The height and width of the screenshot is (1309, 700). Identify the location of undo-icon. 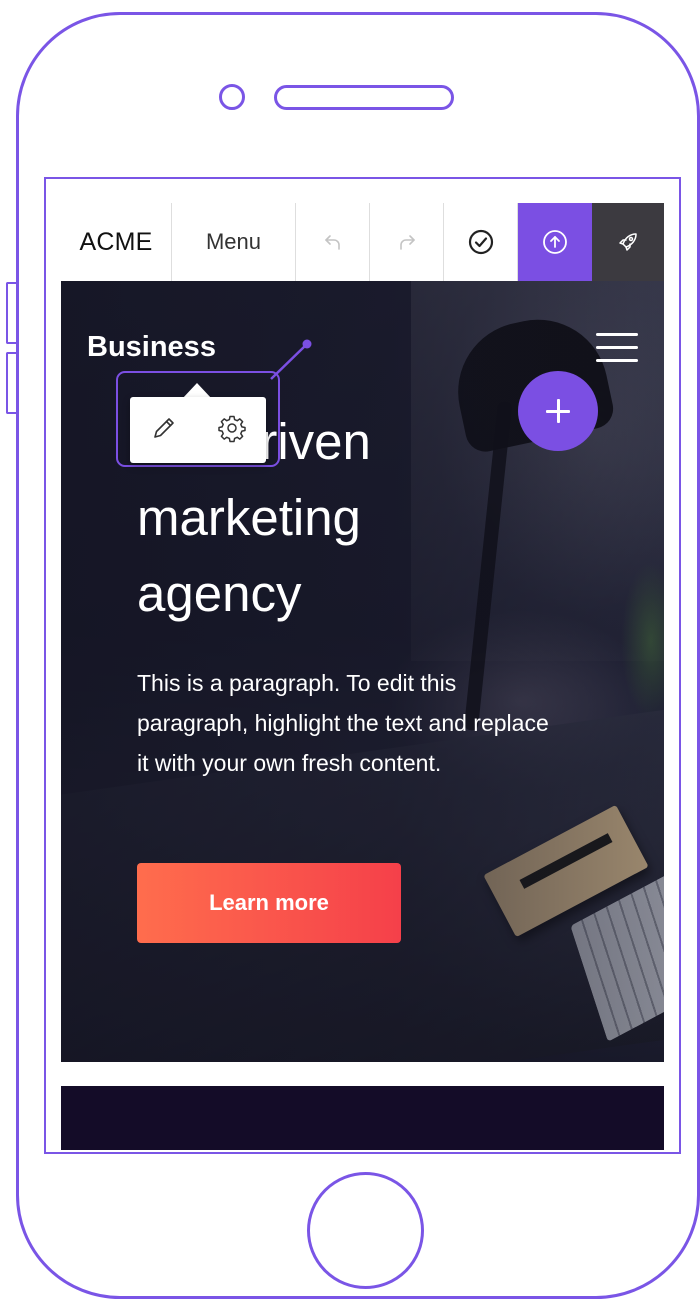
(332, 242).